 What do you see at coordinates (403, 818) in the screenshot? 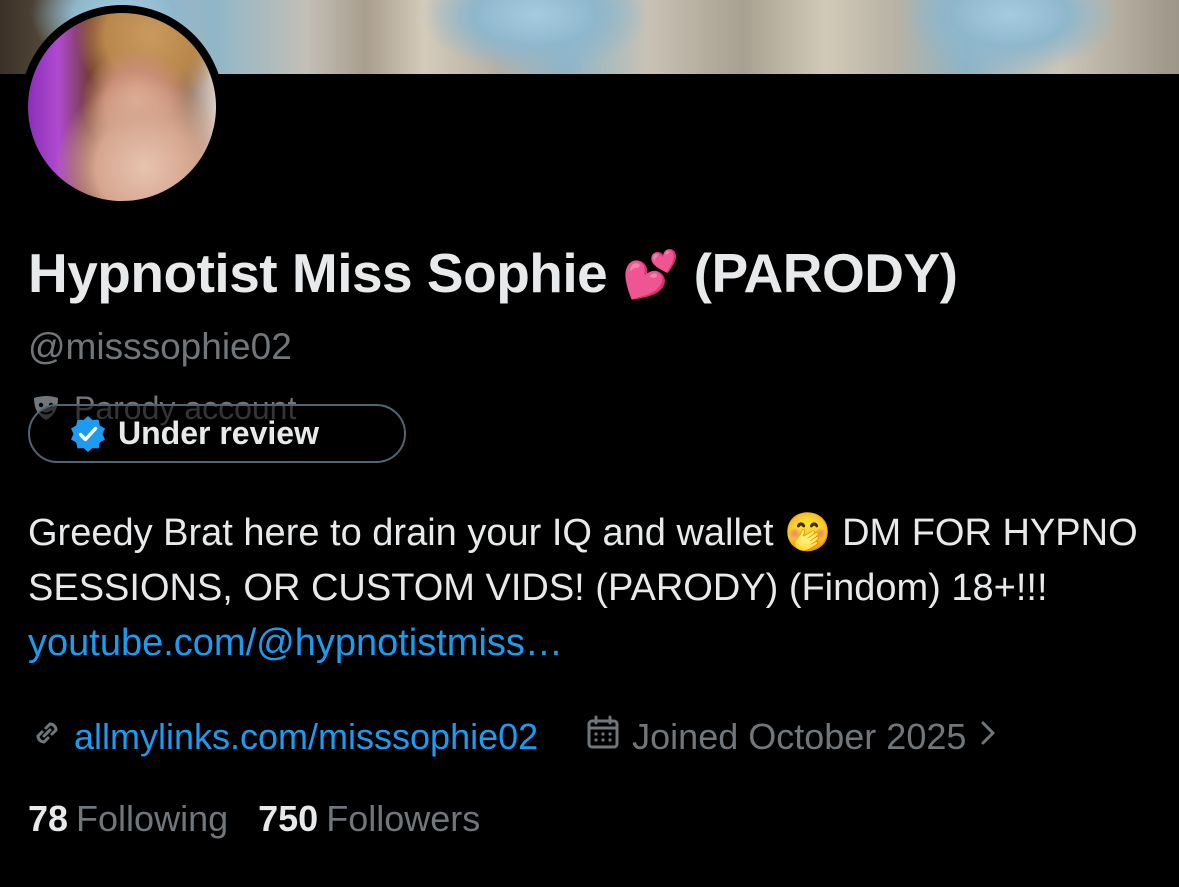
I see `followers-label: Followers` at bounding box center [403, 818].